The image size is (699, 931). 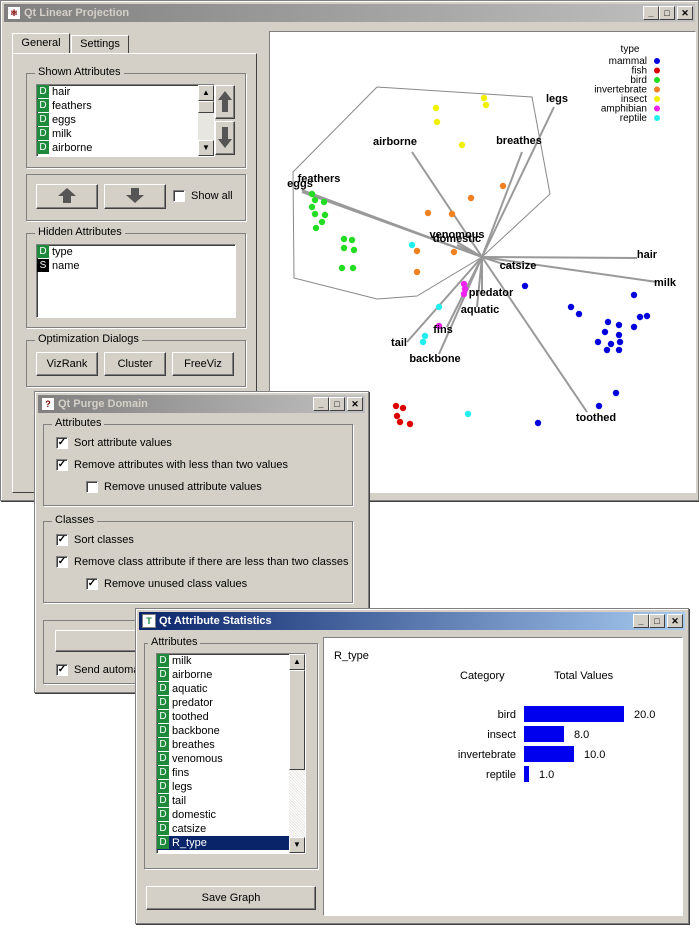 I want to click on statistics-icon: T, so click(x=149, y=621).